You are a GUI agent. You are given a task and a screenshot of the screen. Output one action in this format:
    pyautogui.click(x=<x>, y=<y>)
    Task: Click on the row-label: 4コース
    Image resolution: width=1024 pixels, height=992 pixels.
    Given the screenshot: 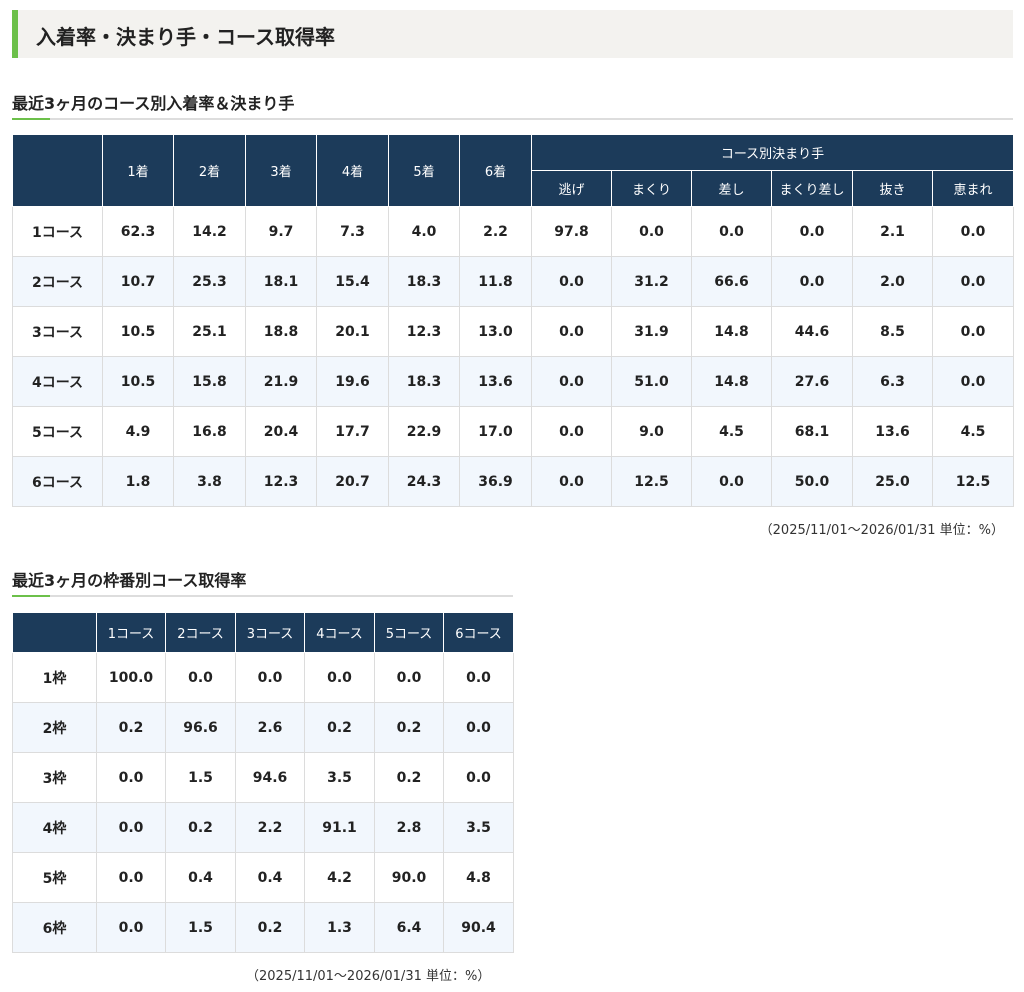 What is the action you would take?
    pyautogui.click(x=57, y=381)
    